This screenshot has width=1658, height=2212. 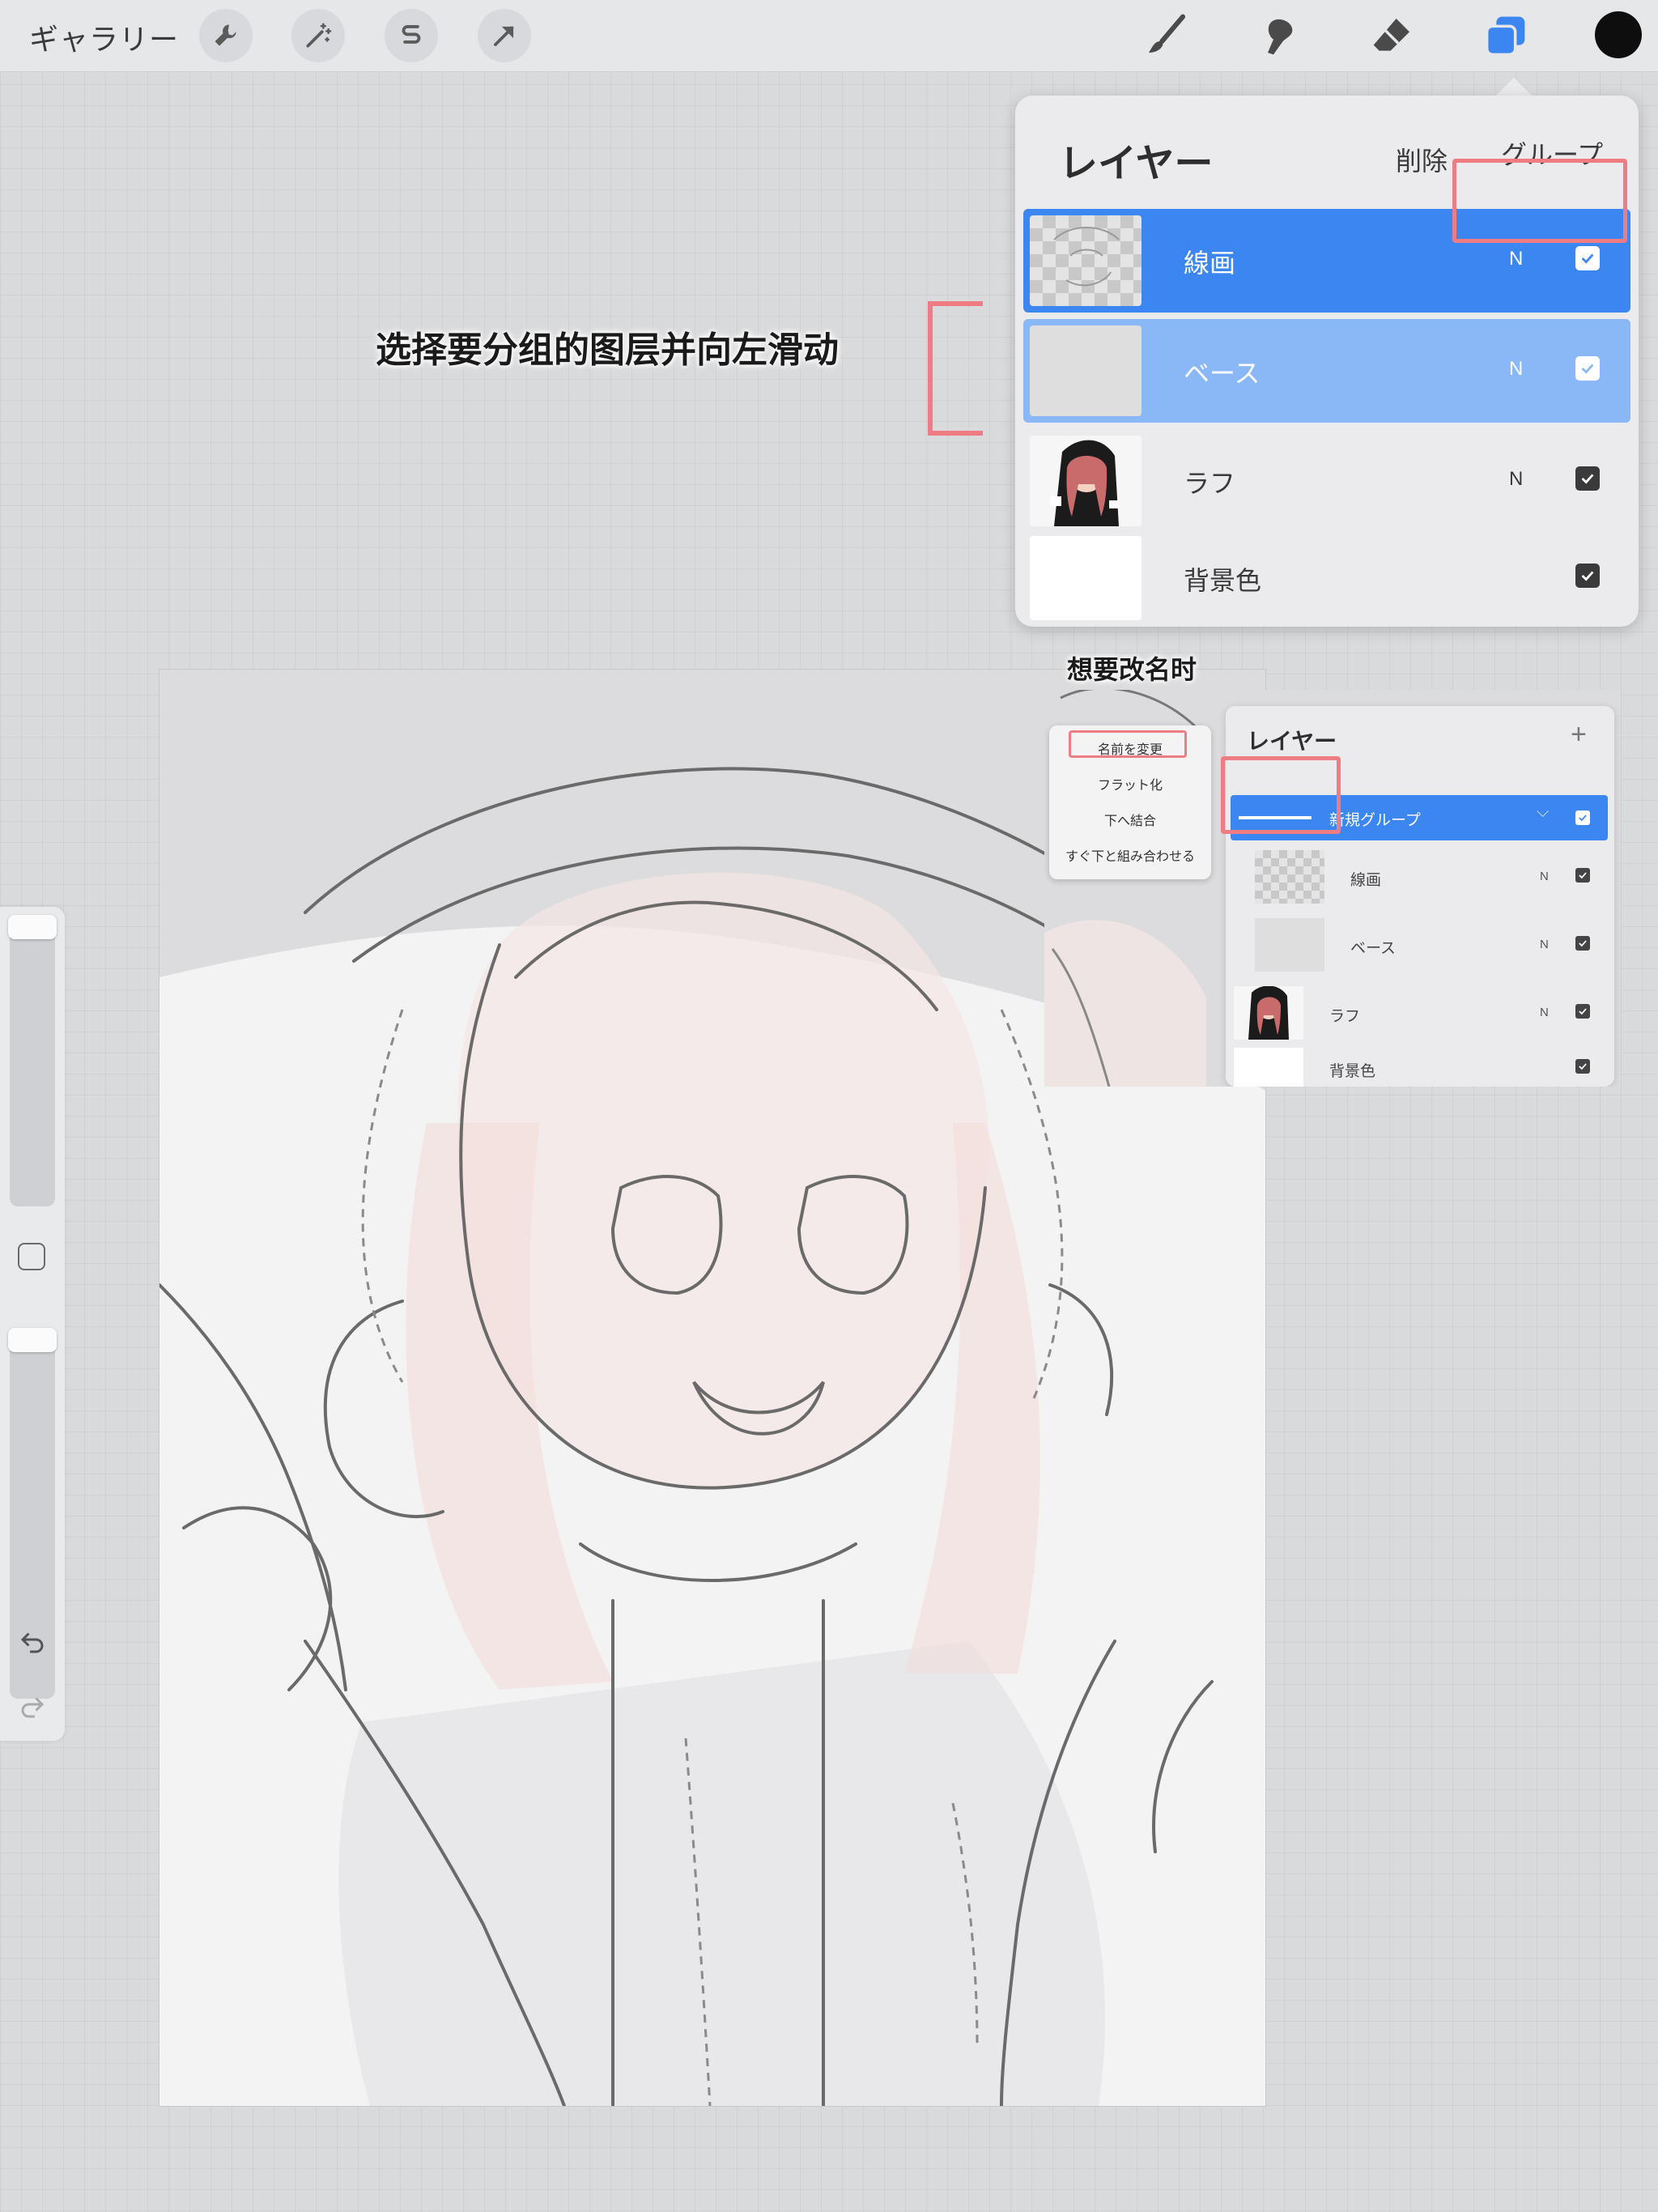 I want to click on selection-s-icon, so click(x=411, y=36).